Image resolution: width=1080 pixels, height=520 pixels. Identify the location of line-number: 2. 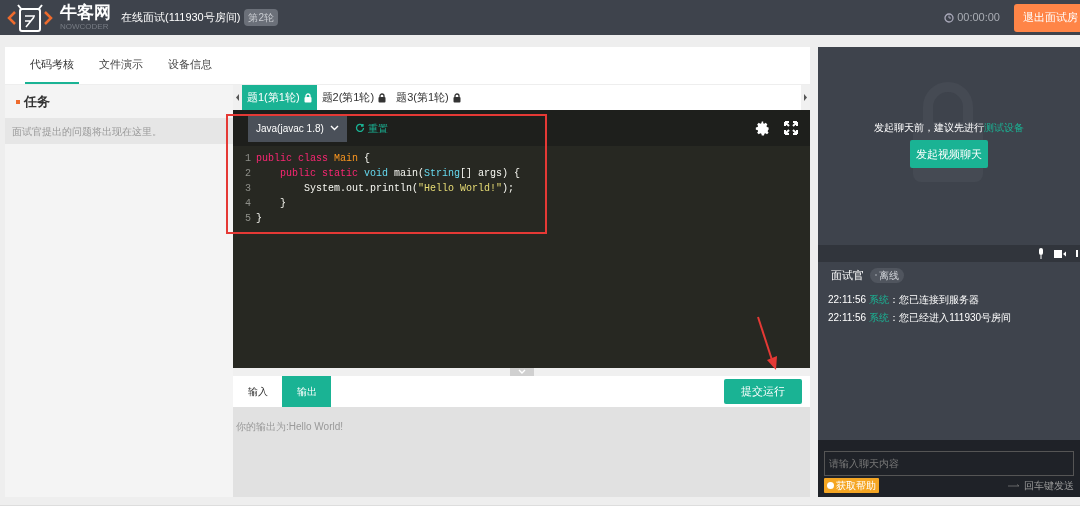
(248, 174).